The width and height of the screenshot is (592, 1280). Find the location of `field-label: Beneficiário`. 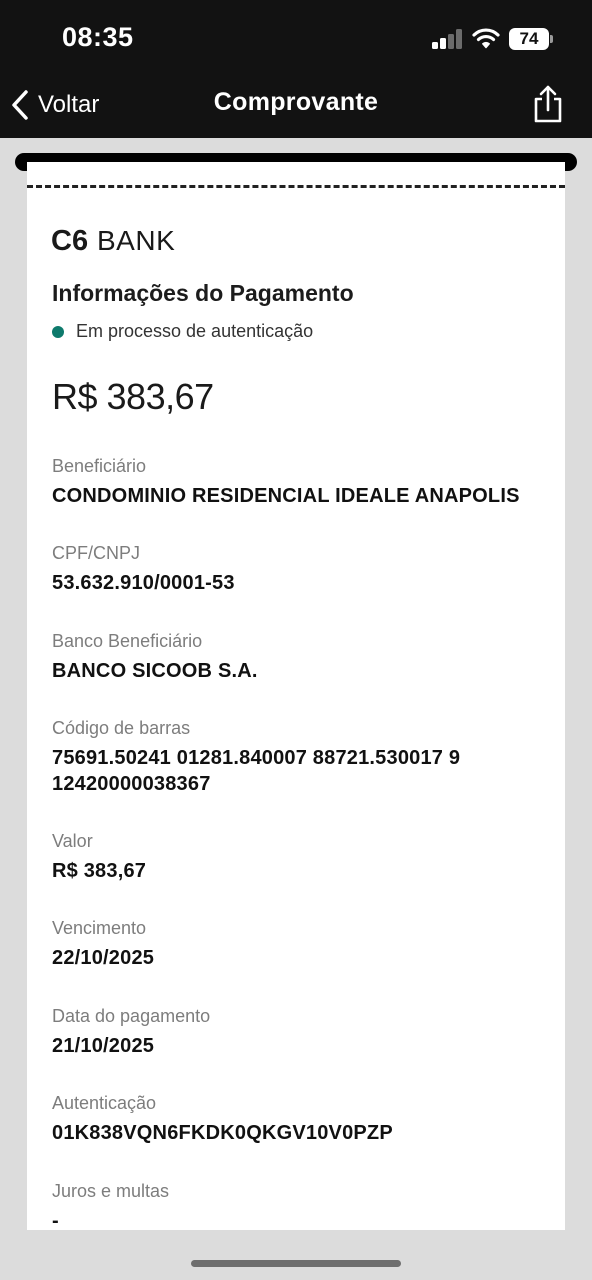

field-label: Beneficiário is located at coordinates (99, 466).